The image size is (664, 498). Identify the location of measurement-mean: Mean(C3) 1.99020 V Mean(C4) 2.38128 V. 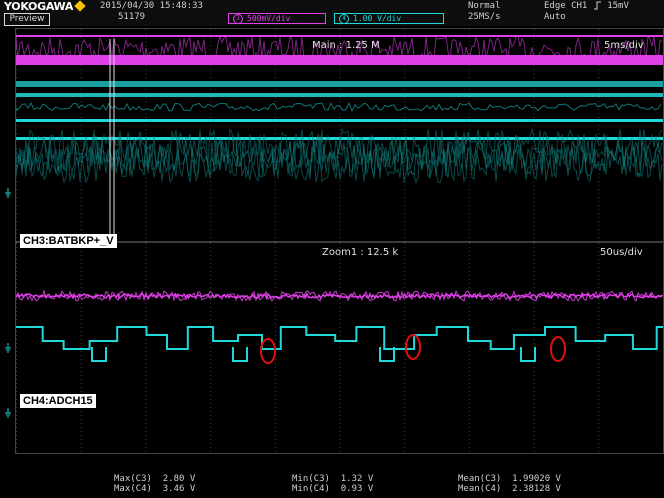
(509, 484).